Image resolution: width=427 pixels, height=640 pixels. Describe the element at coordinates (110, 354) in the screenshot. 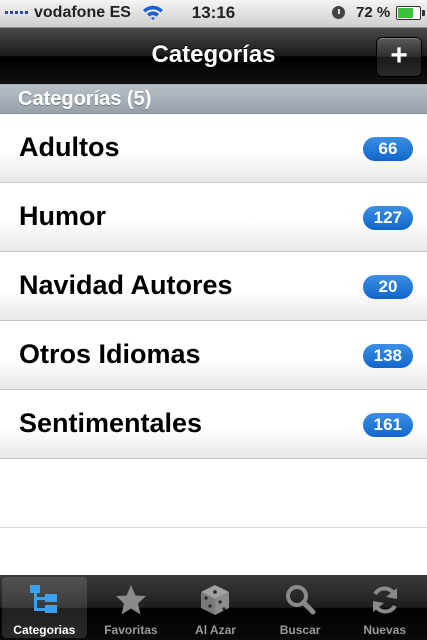

I see `list-item-label: Otros Idiomas` at that location.